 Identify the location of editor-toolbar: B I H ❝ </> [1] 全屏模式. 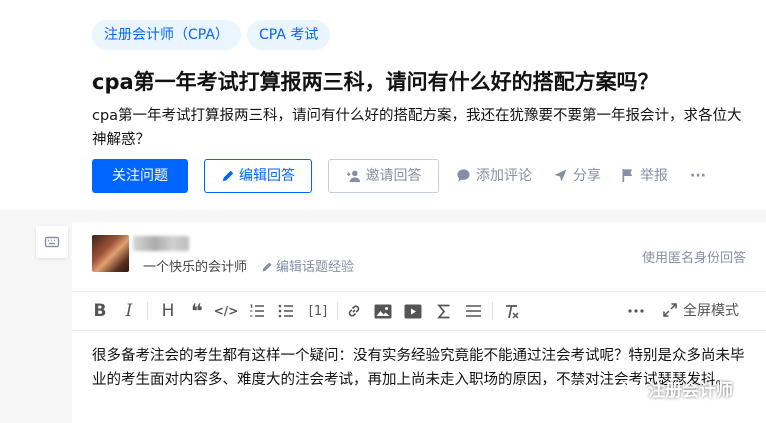
(419, 311).